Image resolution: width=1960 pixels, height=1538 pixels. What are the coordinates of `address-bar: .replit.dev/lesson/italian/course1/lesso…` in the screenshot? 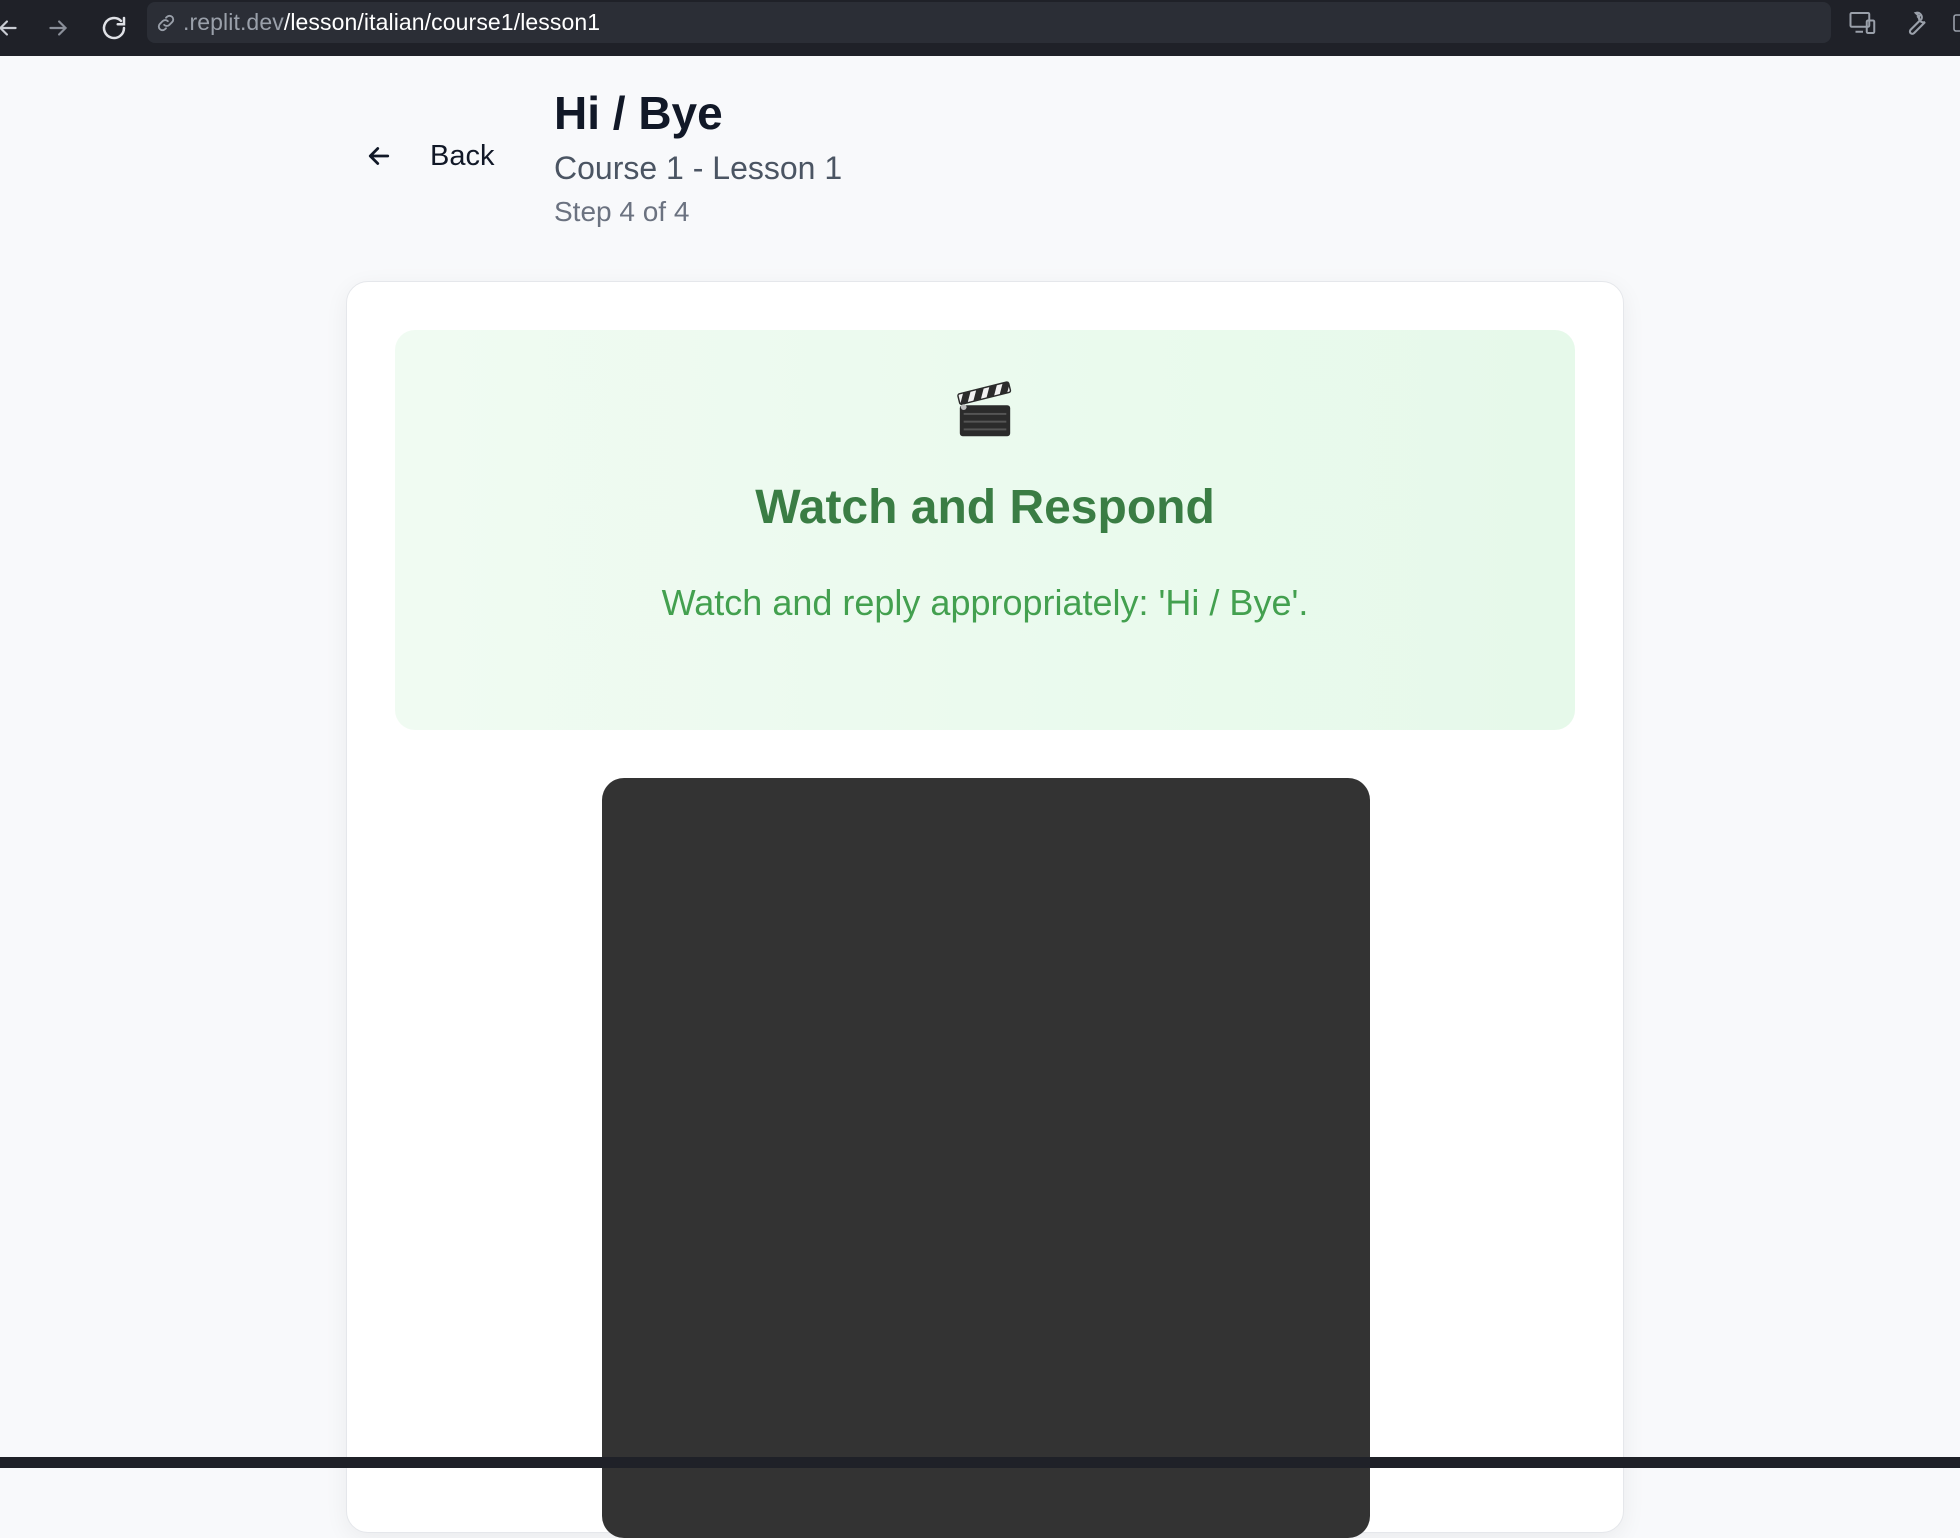 It's located at (989, 22).